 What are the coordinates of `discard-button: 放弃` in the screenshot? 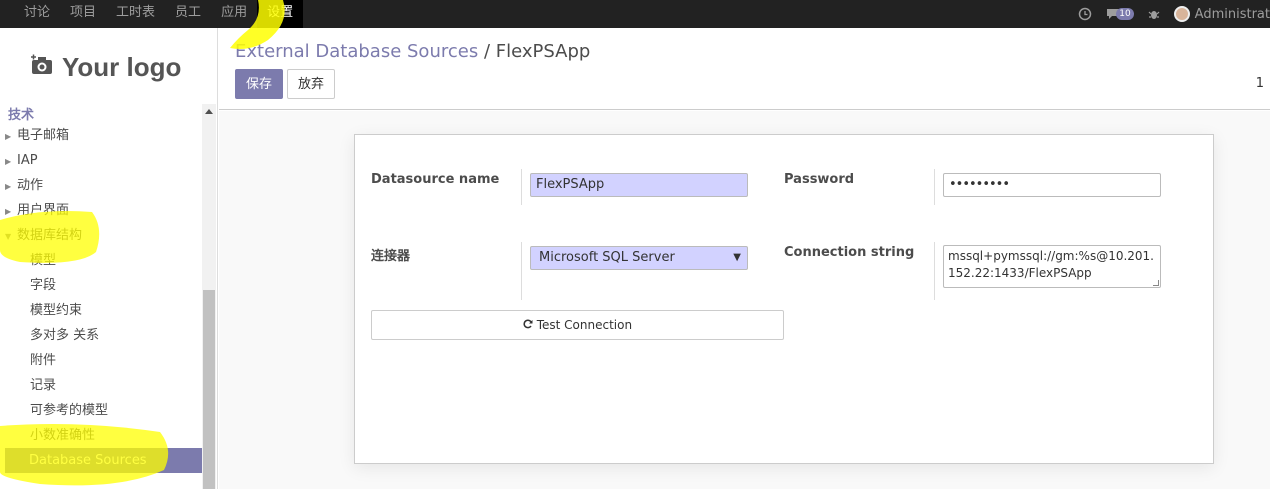 It's located at (311, 84).